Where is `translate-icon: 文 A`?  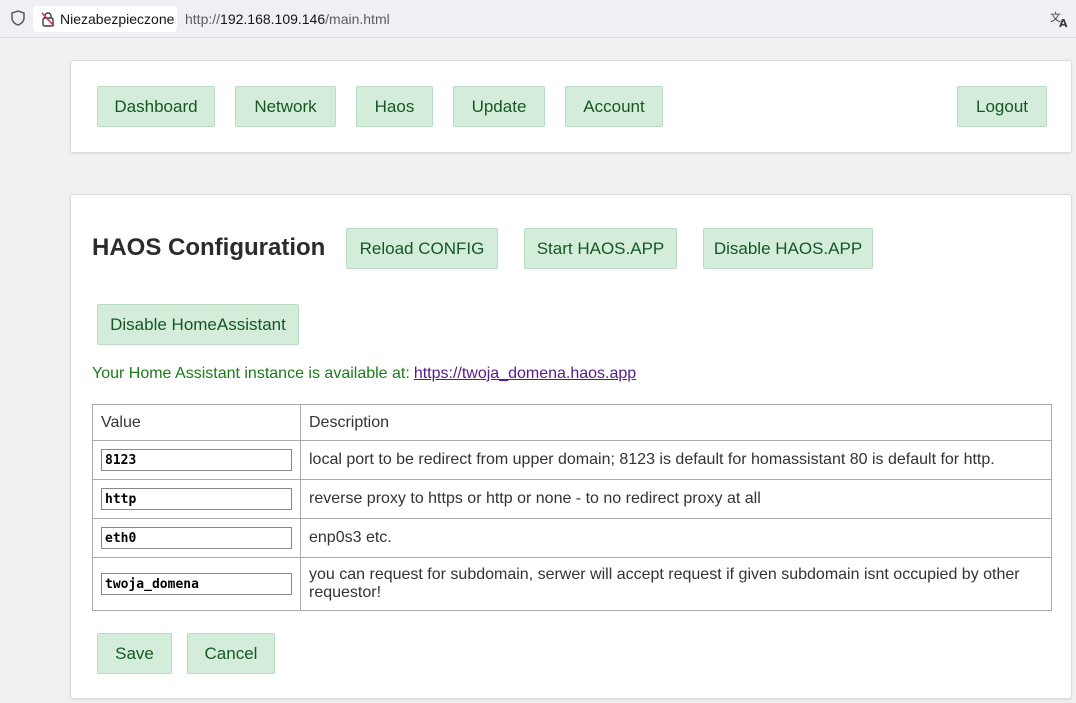 translate-icon: 文 A is located at coordinates (1060, 19).